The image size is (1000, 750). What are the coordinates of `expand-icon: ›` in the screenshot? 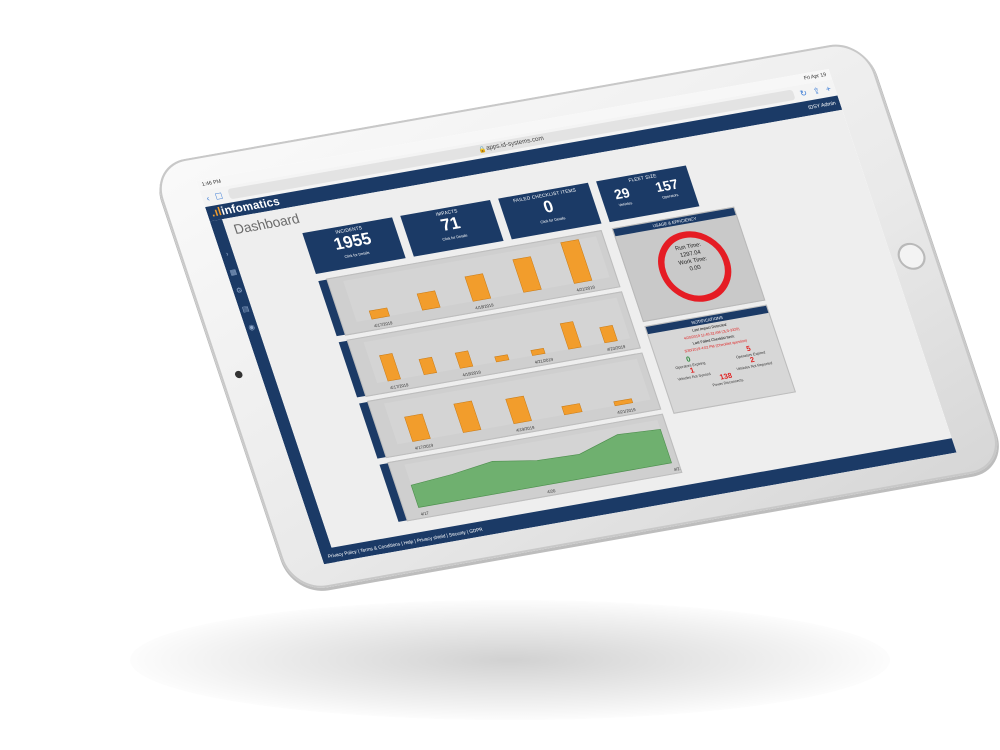 It's located at (227, 255).